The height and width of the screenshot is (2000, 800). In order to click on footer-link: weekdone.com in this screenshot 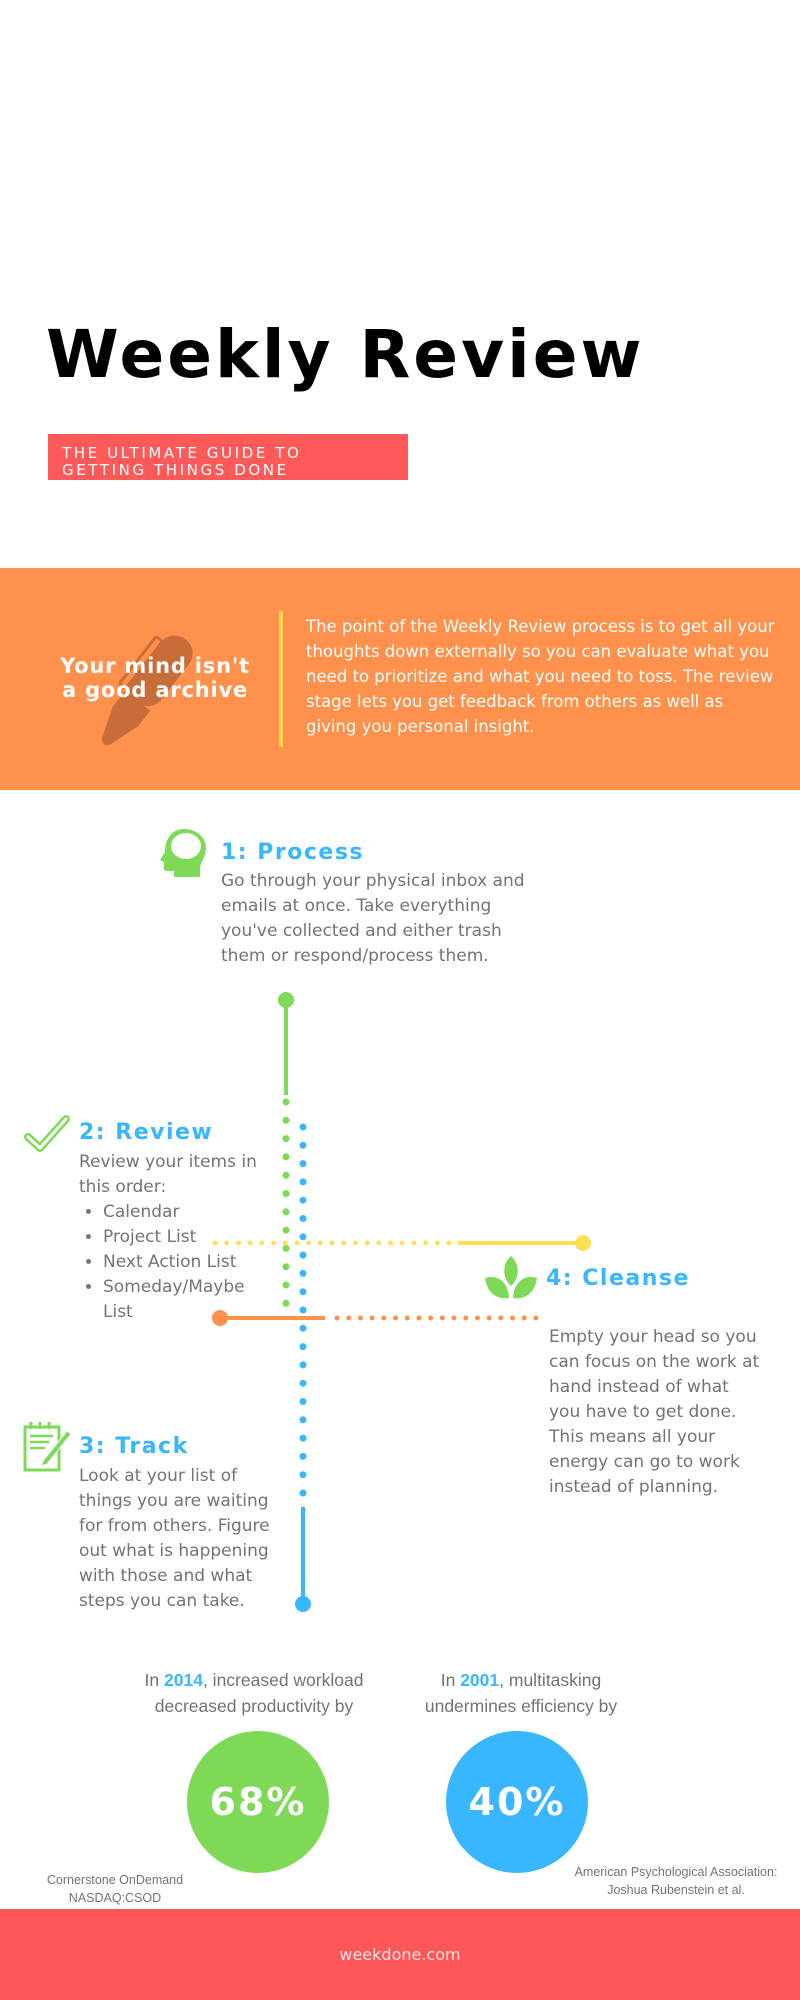, I will do `click(399, 1954)`.